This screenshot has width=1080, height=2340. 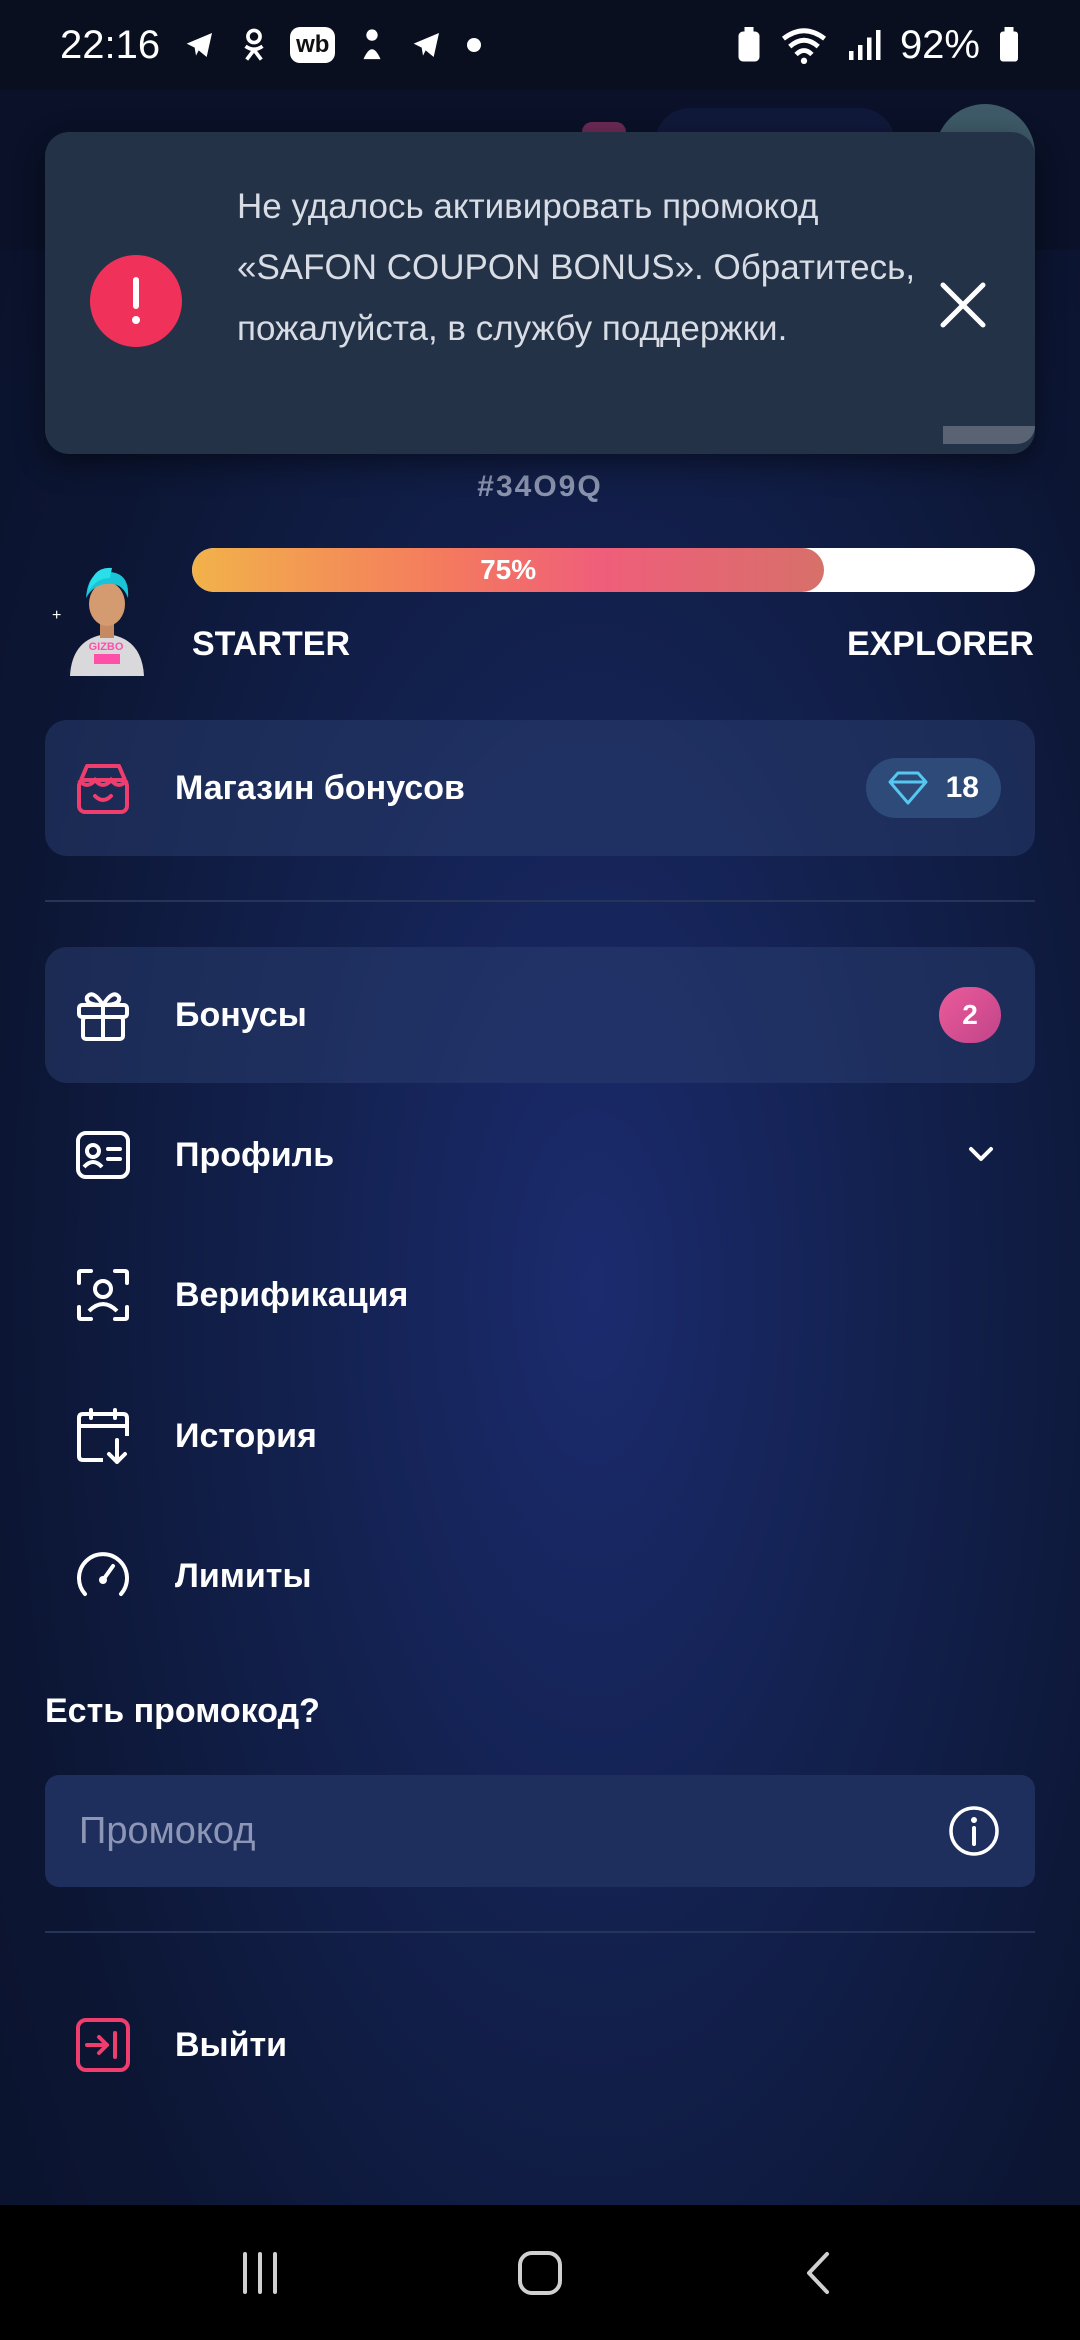 I want to click on avatar: +, so click(x=102, y=618).